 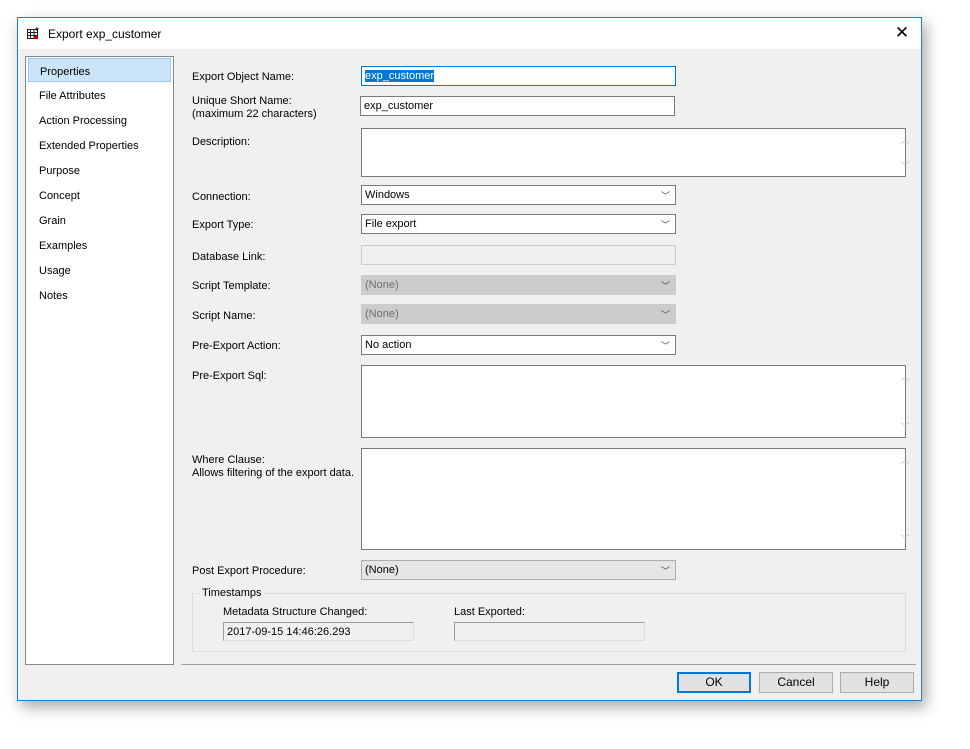 What do you see at coordinates (33, 33) in the screenshot?
I see `table-export-icon` at bounding box center [33, 33].